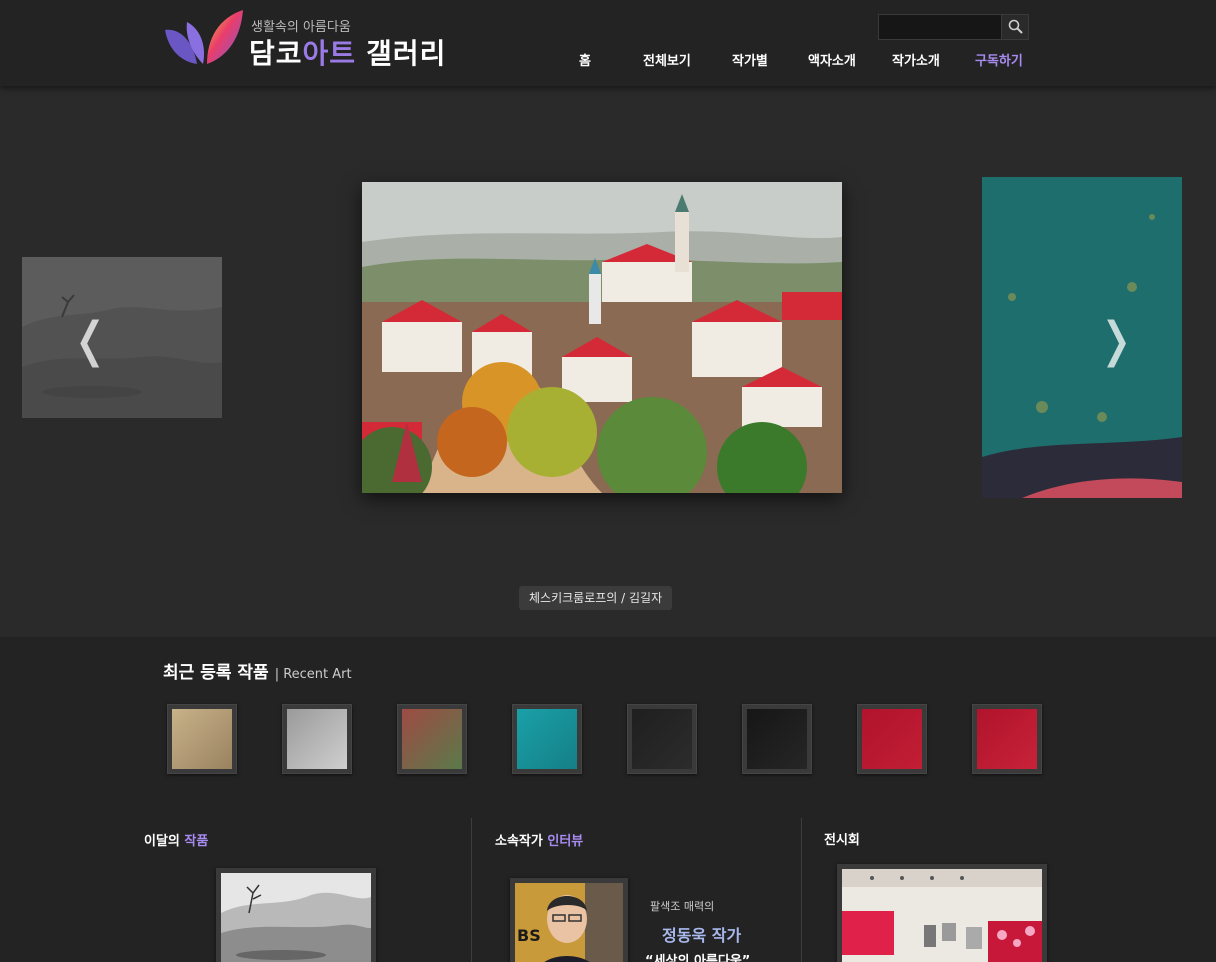 Image resolution: width=1216 pixels, height=962 pixels. Describe the element at coordinates (204, 37) in the screenshot. I see `logo-leaf-icon` at that location.